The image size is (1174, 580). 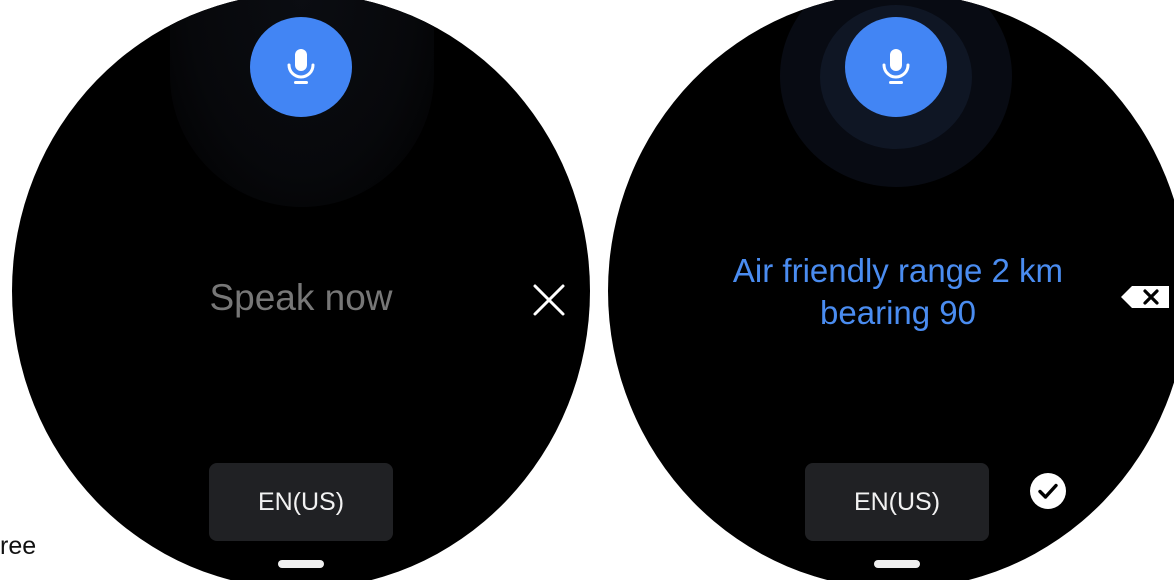 What do you see at coordinates (1048, 491) in the screenshot?
I see `check-icon` at bounding box center [1048, 491].